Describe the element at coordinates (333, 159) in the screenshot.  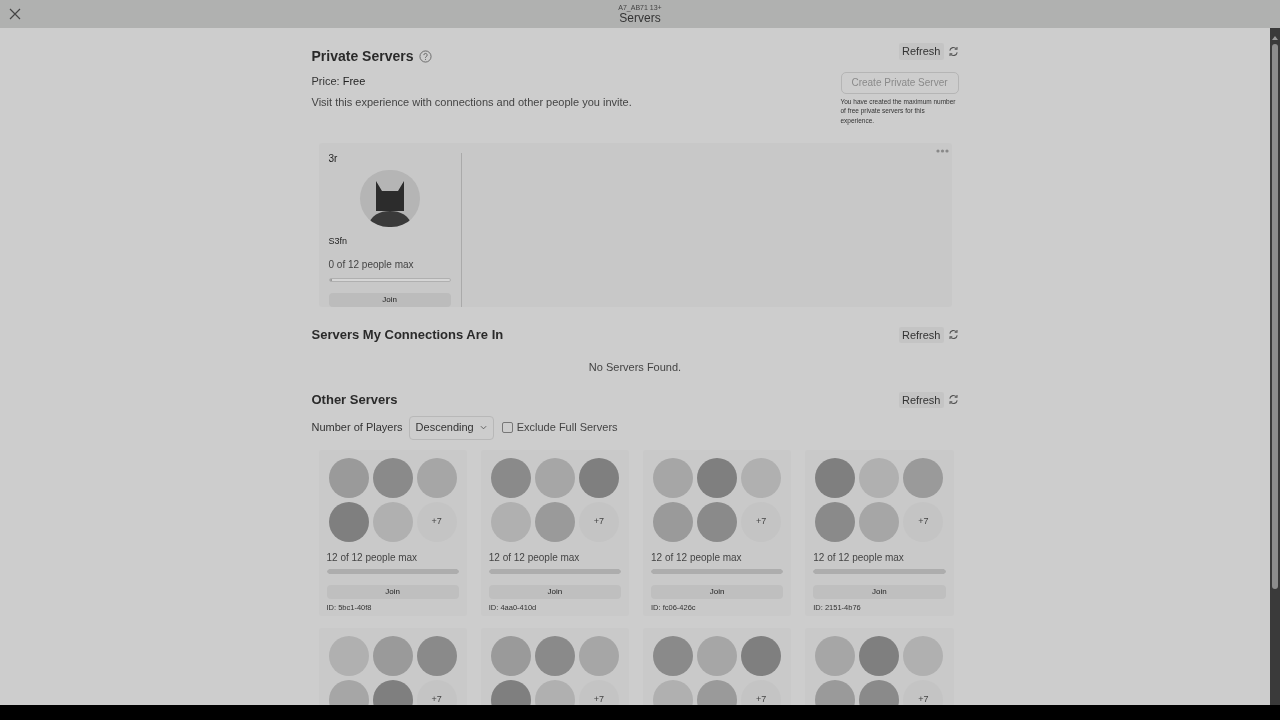
I see `server-name: 3r` at that location.